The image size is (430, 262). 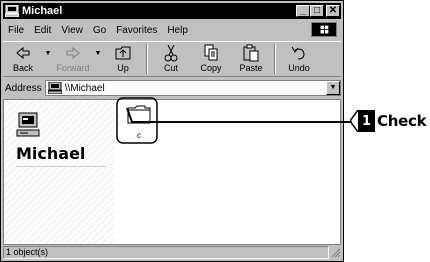 I want to click on back-label: Back, so click(x=22, y=68).